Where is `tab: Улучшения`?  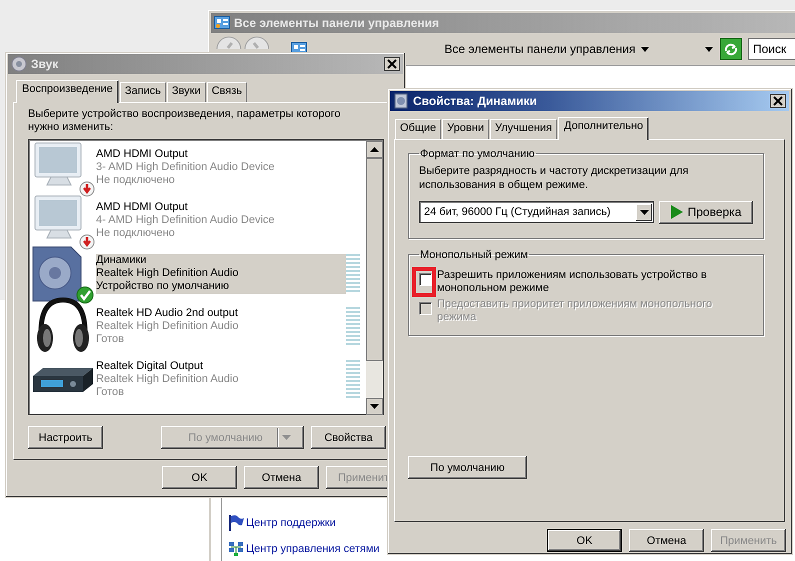 tab: Улучшения is located at coordinates (523, 128).